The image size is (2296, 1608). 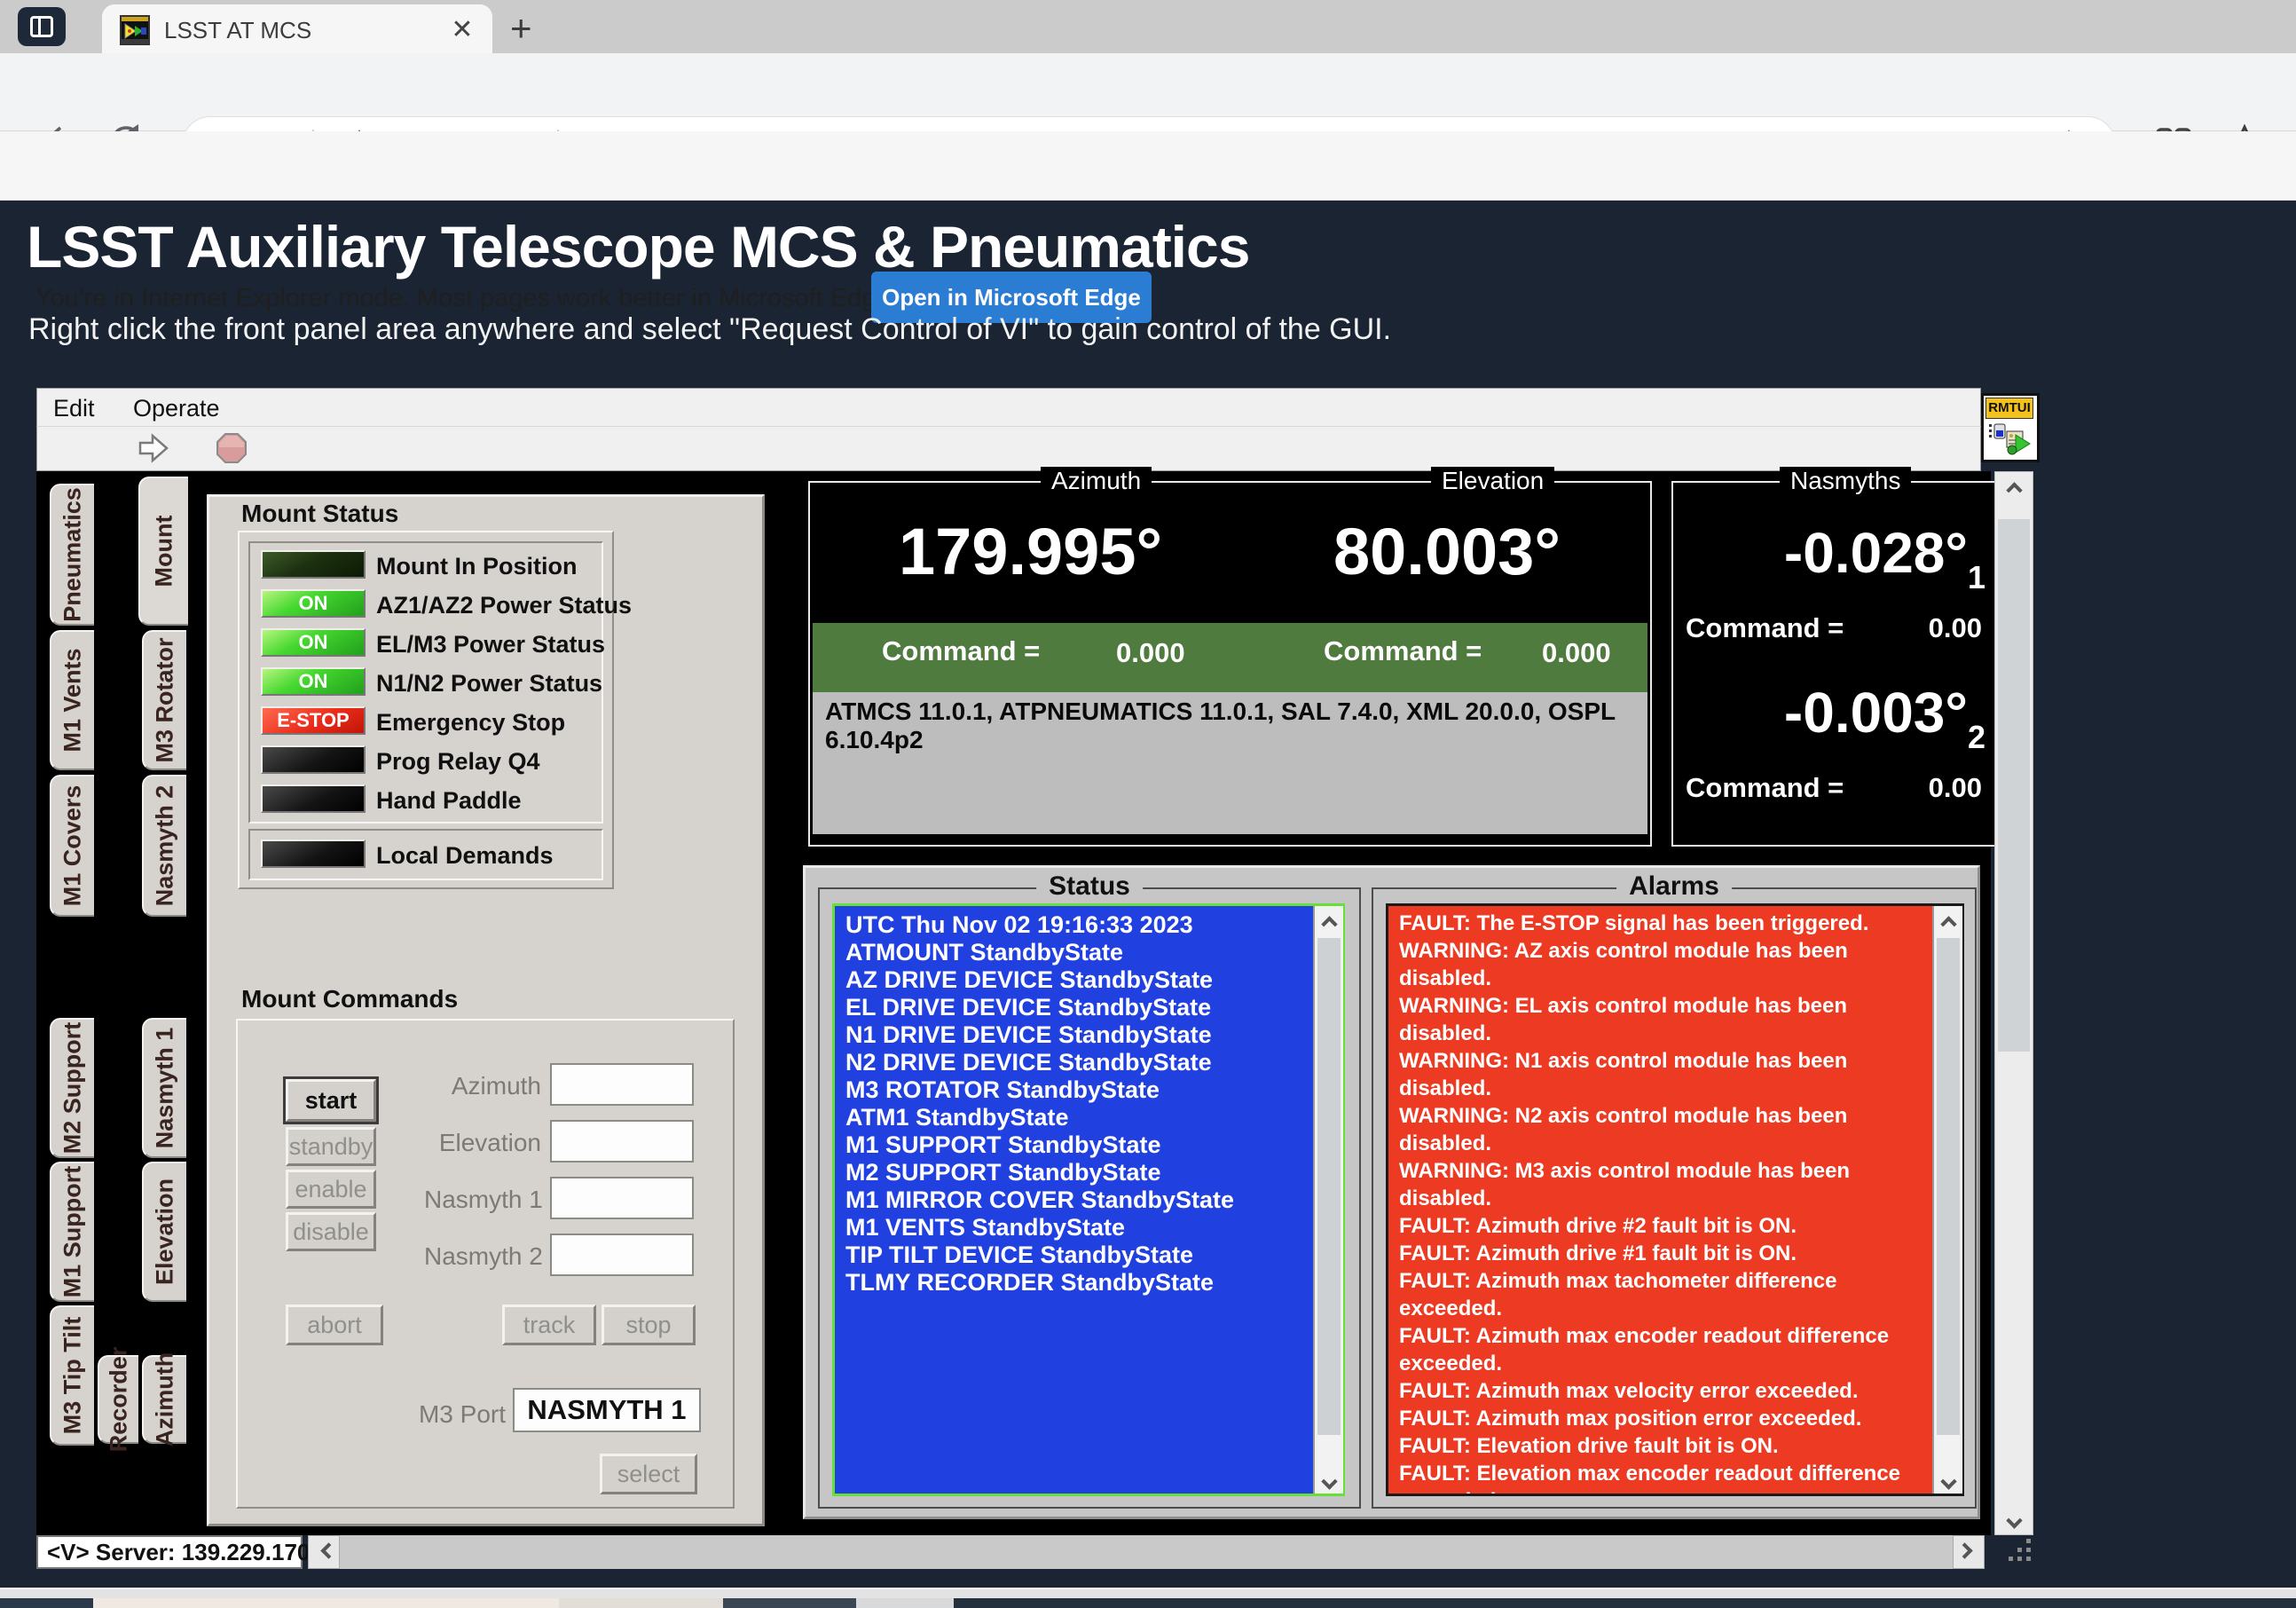 I want to click on tab-nasmyth-2: Nasmyth 2, so click(x=164, y=846).